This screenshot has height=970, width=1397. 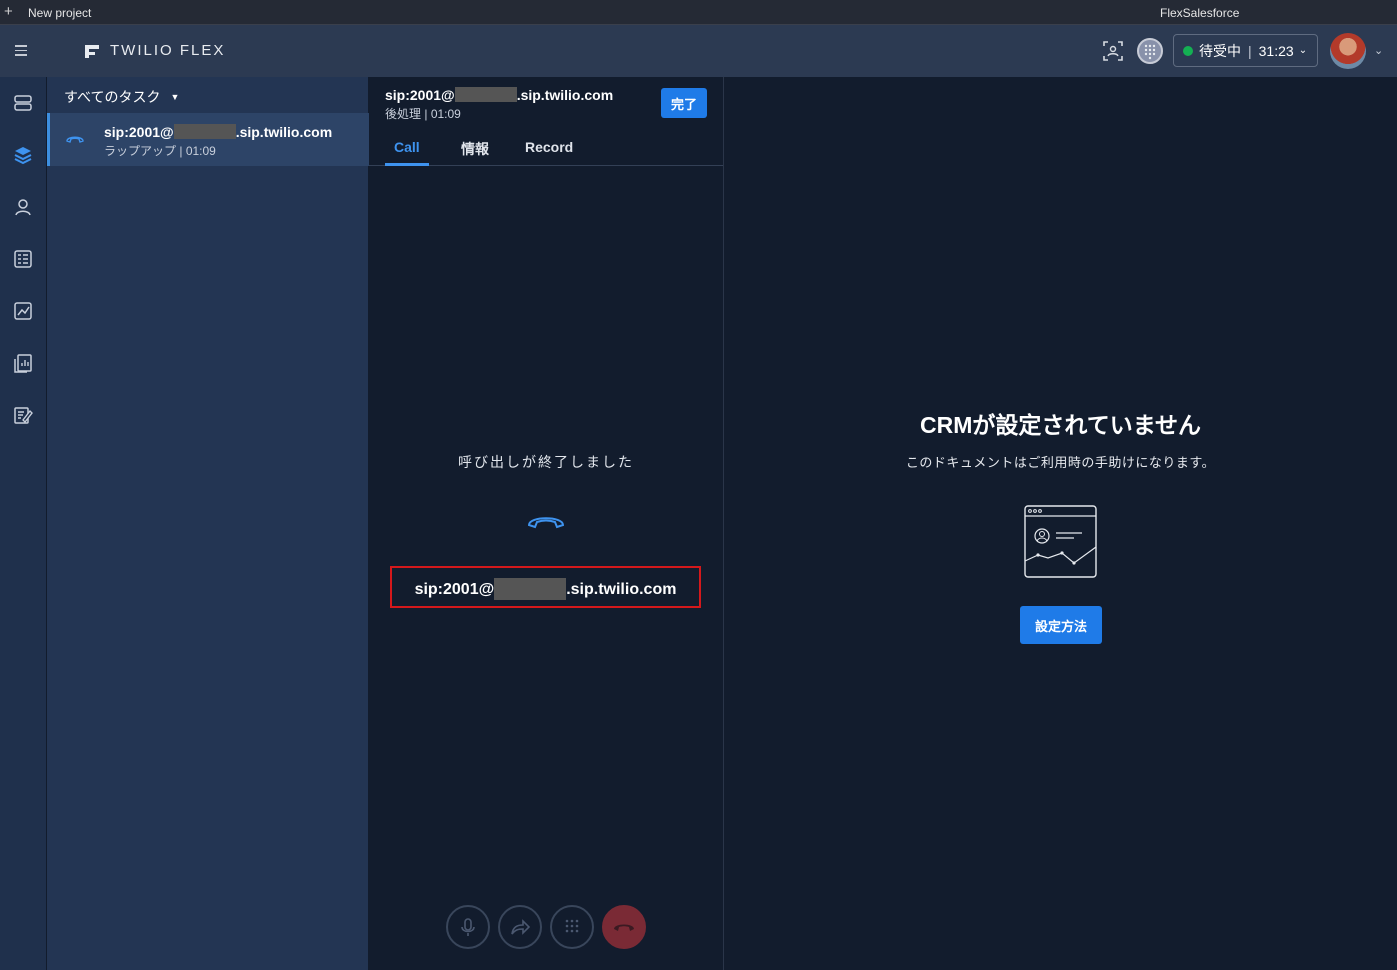 I want to click on agents-icon, so click(x=23, y=103).